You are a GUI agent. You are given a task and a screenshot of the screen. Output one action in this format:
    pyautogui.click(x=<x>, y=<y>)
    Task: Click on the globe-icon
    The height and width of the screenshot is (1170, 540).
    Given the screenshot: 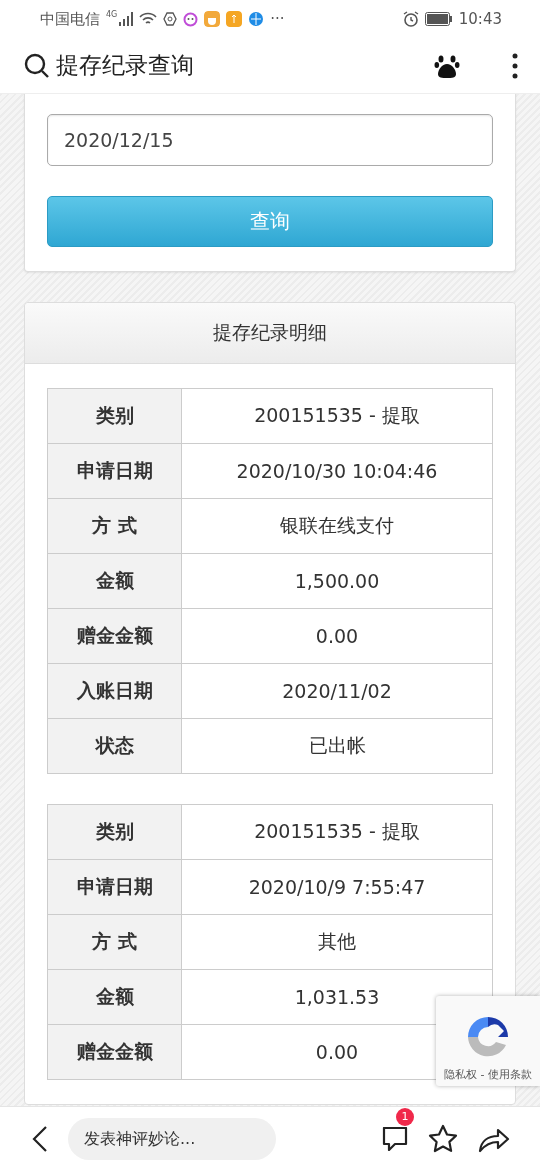 What is the action you would take?
    pyautogui.click(x=256, y=19)
    